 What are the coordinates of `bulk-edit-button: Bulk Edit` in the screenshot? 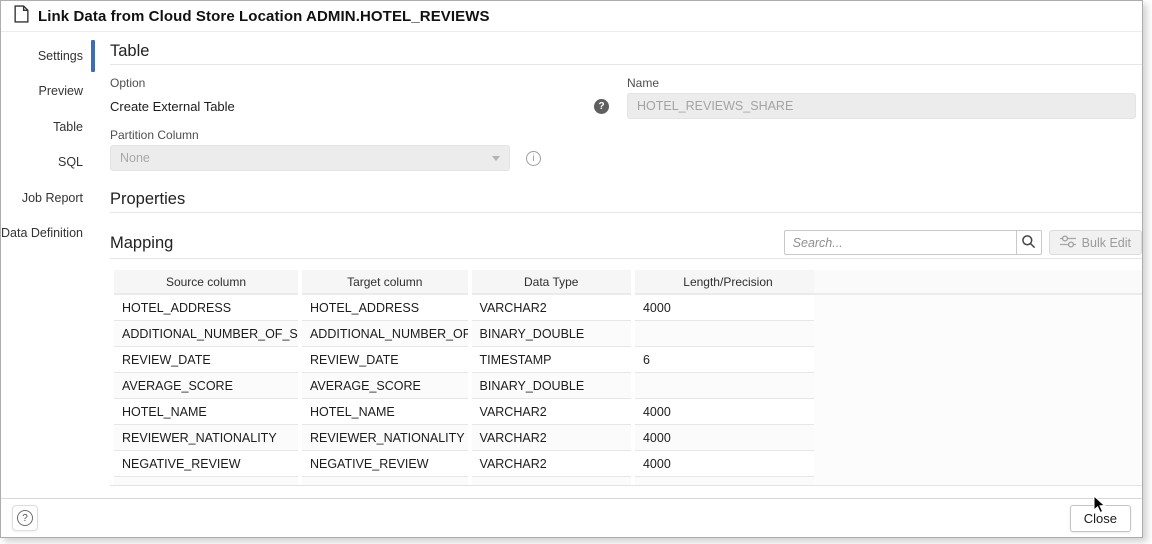 It's located at (1095, 242).